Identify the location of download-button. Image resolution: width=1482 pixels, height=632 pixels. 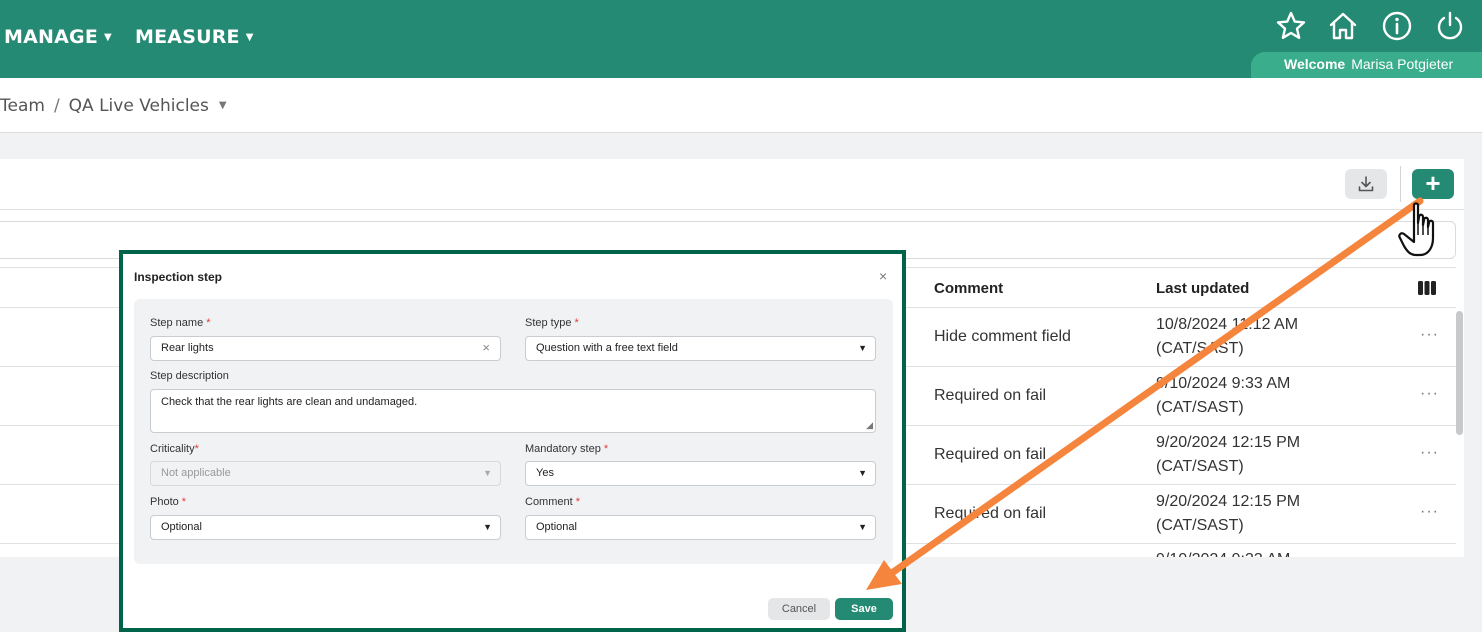
(1366, 184).